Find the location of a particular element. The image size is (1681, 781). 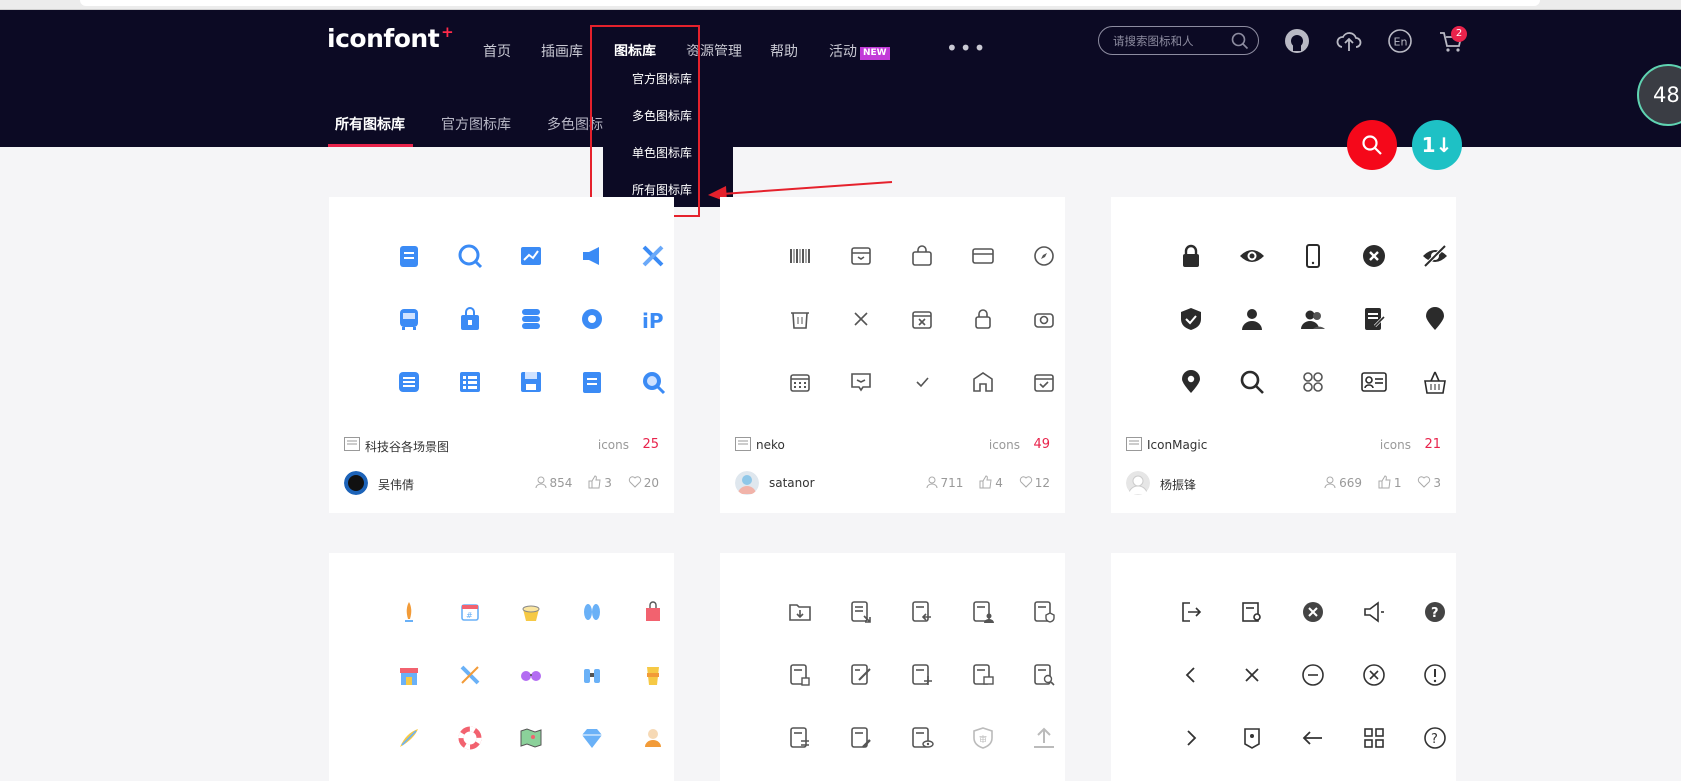

archive-box-icon is located at coordinates (861, 256).